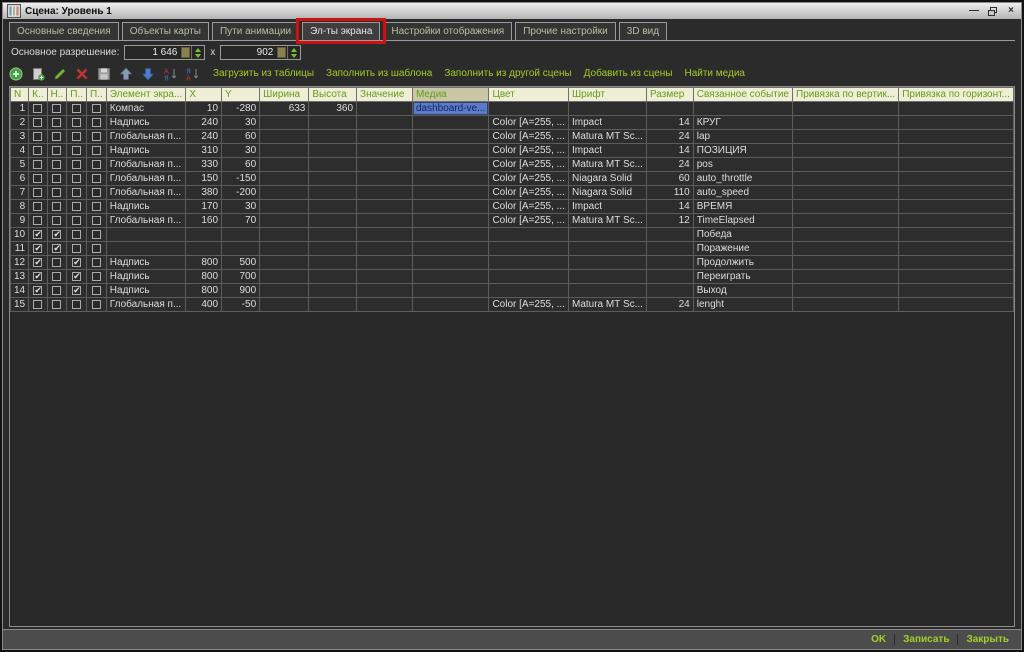  Describe the element at coordinates (20, 290) in the screenshot. I see `cell-n: 14` at that location.